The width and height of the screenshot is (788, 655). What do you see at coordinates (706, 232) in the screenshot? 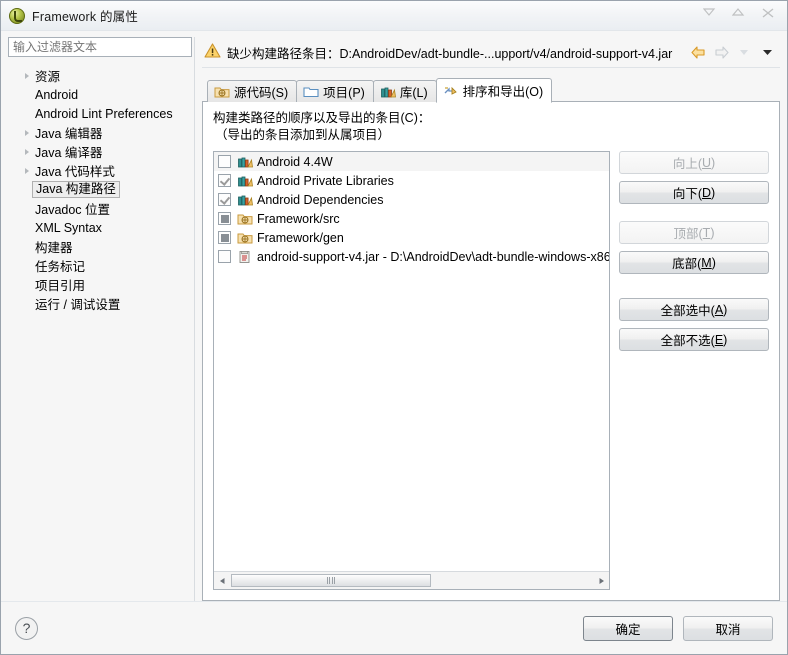
I see `move-top-mnemonic: T` at bounding box center [706, 232].